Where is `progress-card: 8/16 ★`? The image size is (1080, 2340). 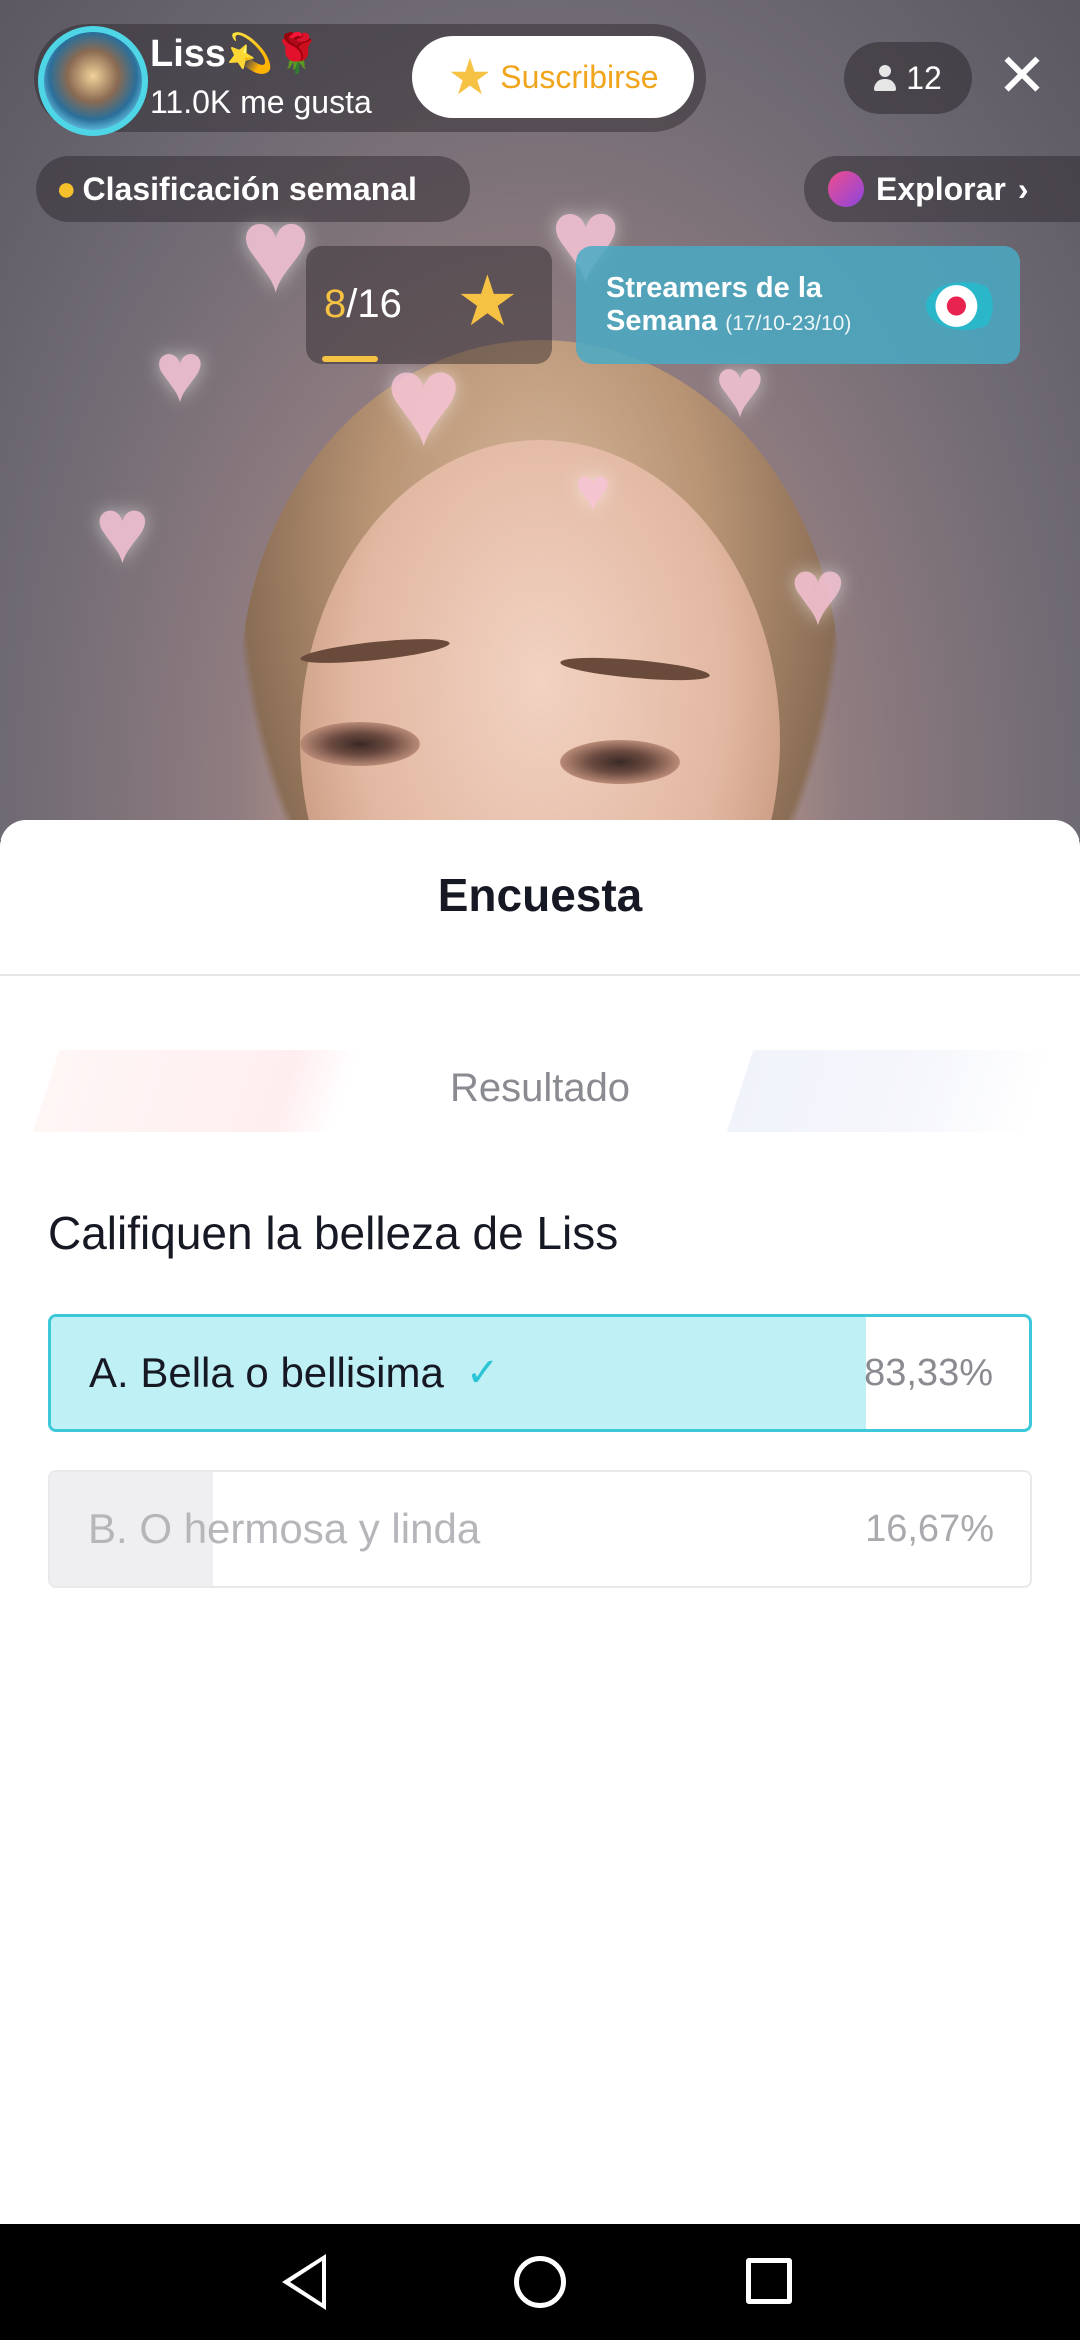 progress-card: 8/16 ★ is located at coordinates (429, 305).